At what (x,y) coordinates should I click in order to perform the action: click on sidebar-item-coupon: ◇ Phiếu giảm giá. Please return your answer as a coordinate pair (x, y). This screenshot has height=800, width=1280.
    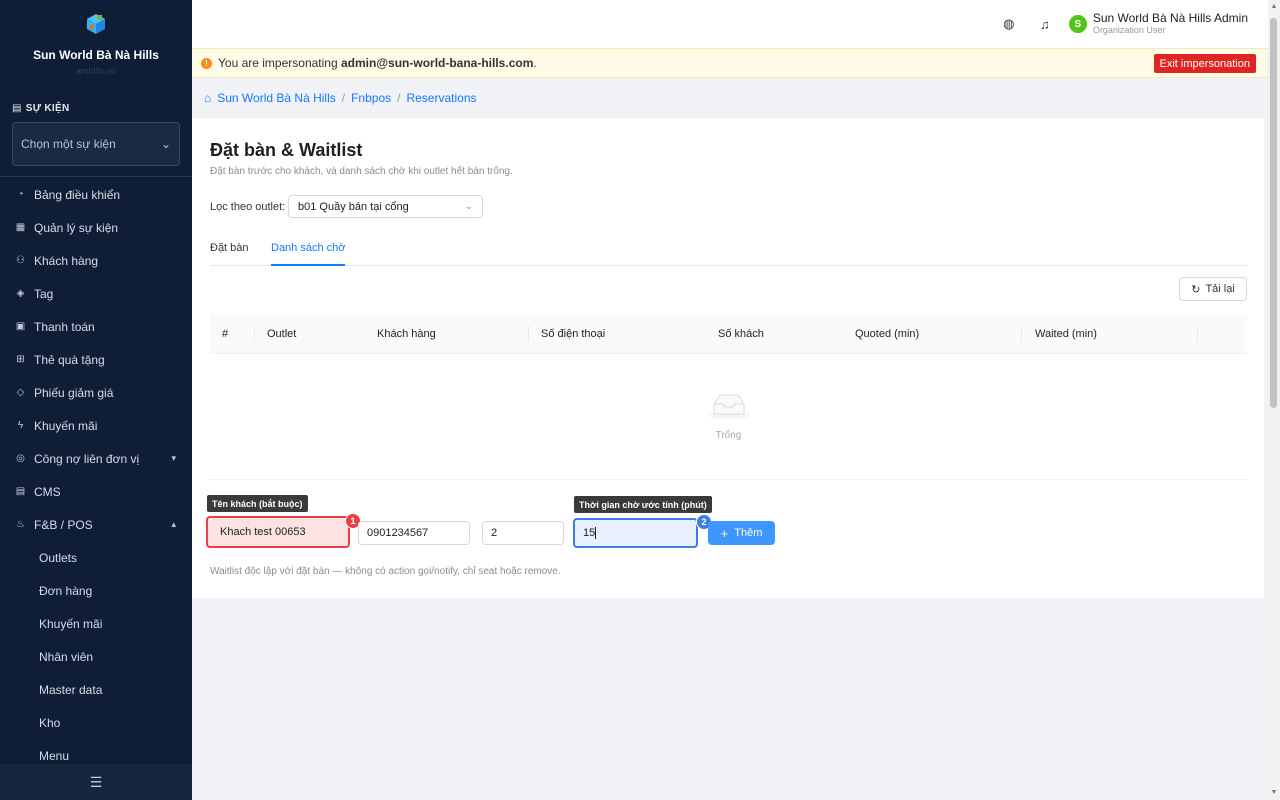
    Looking at the image, I should click on (96, 392).